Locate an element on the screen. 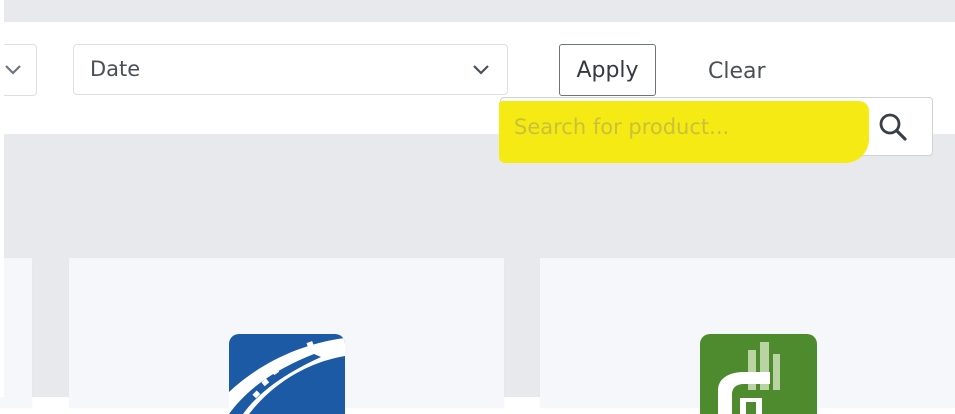 The image size is (955, 414). apply-button: Apply is located at coordinates (607, 70).